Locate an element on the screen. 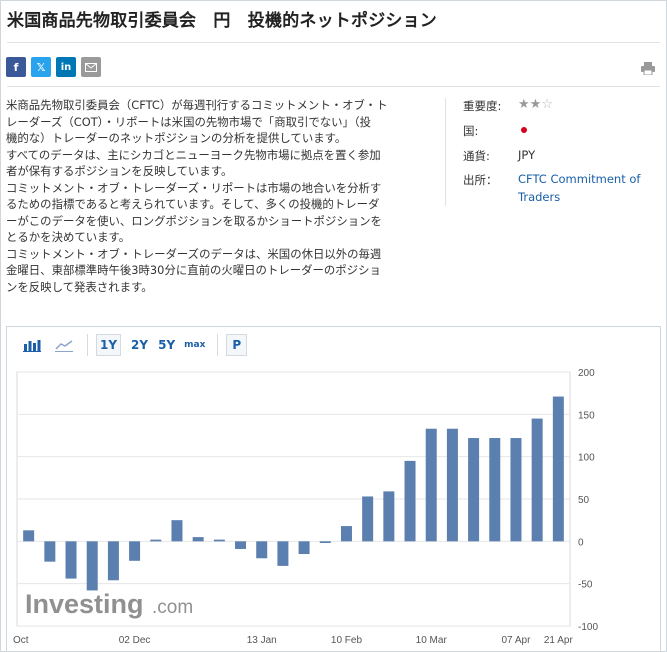 This screenshot has height=652, width=667. description-line: レーダーズ（COT）・リポートは米国の先物市場で「商取引でない」（投 is located at coordinates (189, 121).